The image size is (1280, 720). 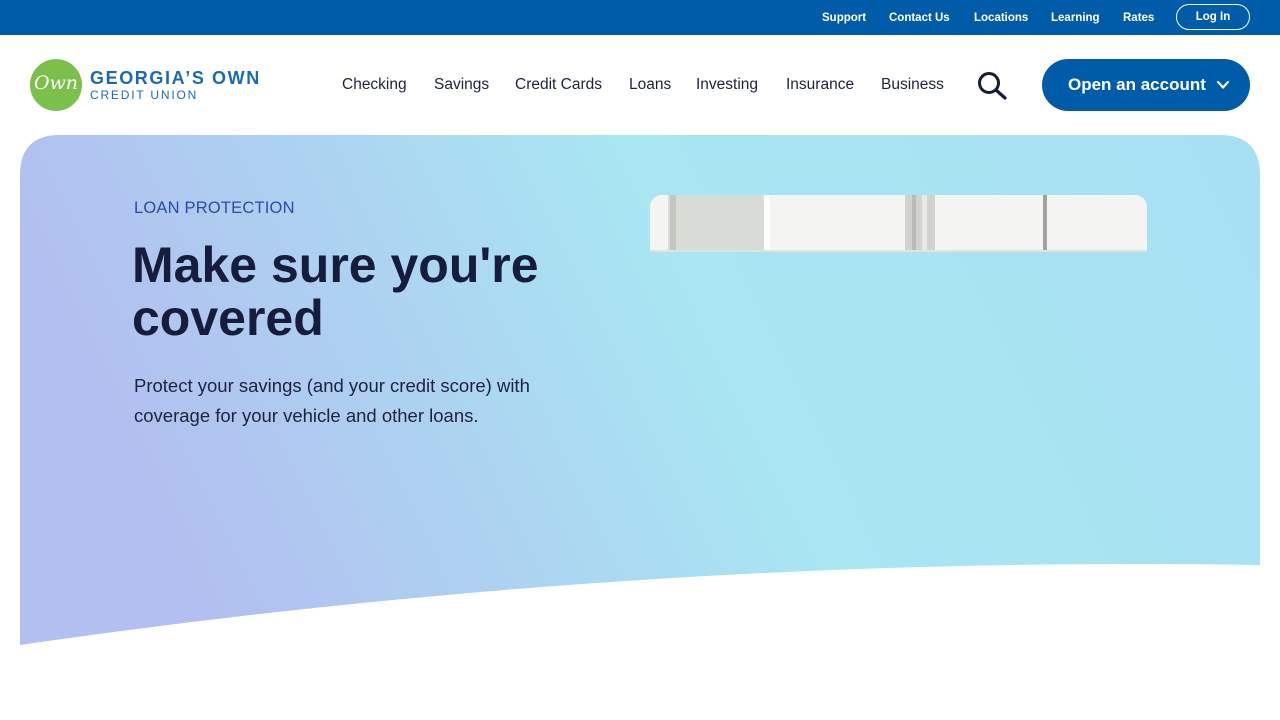 I want to click on search-icon, so click(x=992, y=86).